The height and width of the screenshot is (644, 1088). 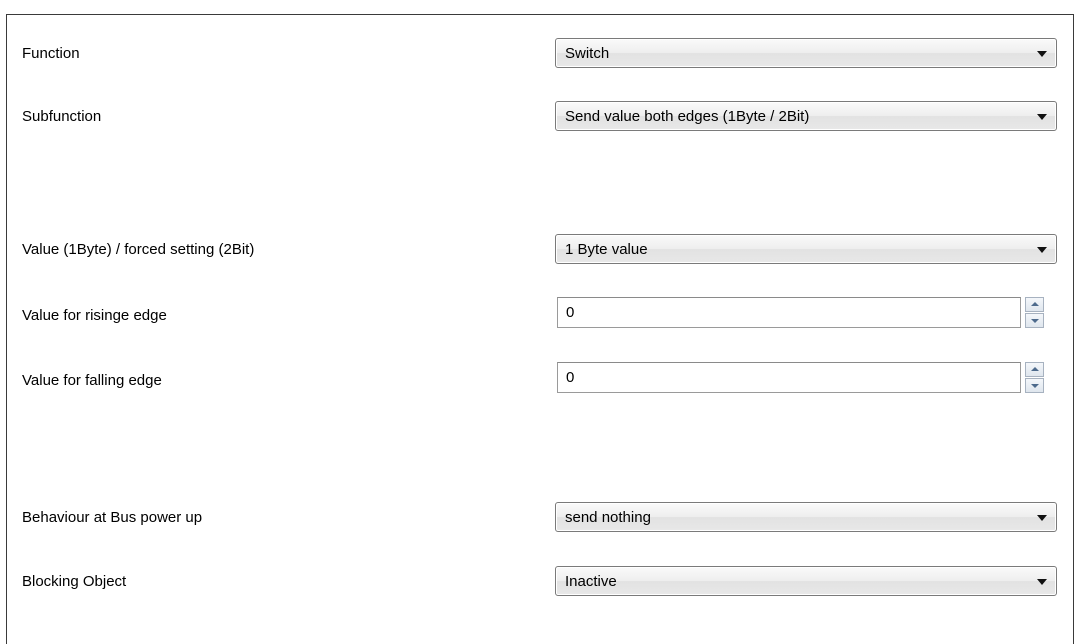 I want to click on falling-edge-spinner, so click(x=1034, y=377).